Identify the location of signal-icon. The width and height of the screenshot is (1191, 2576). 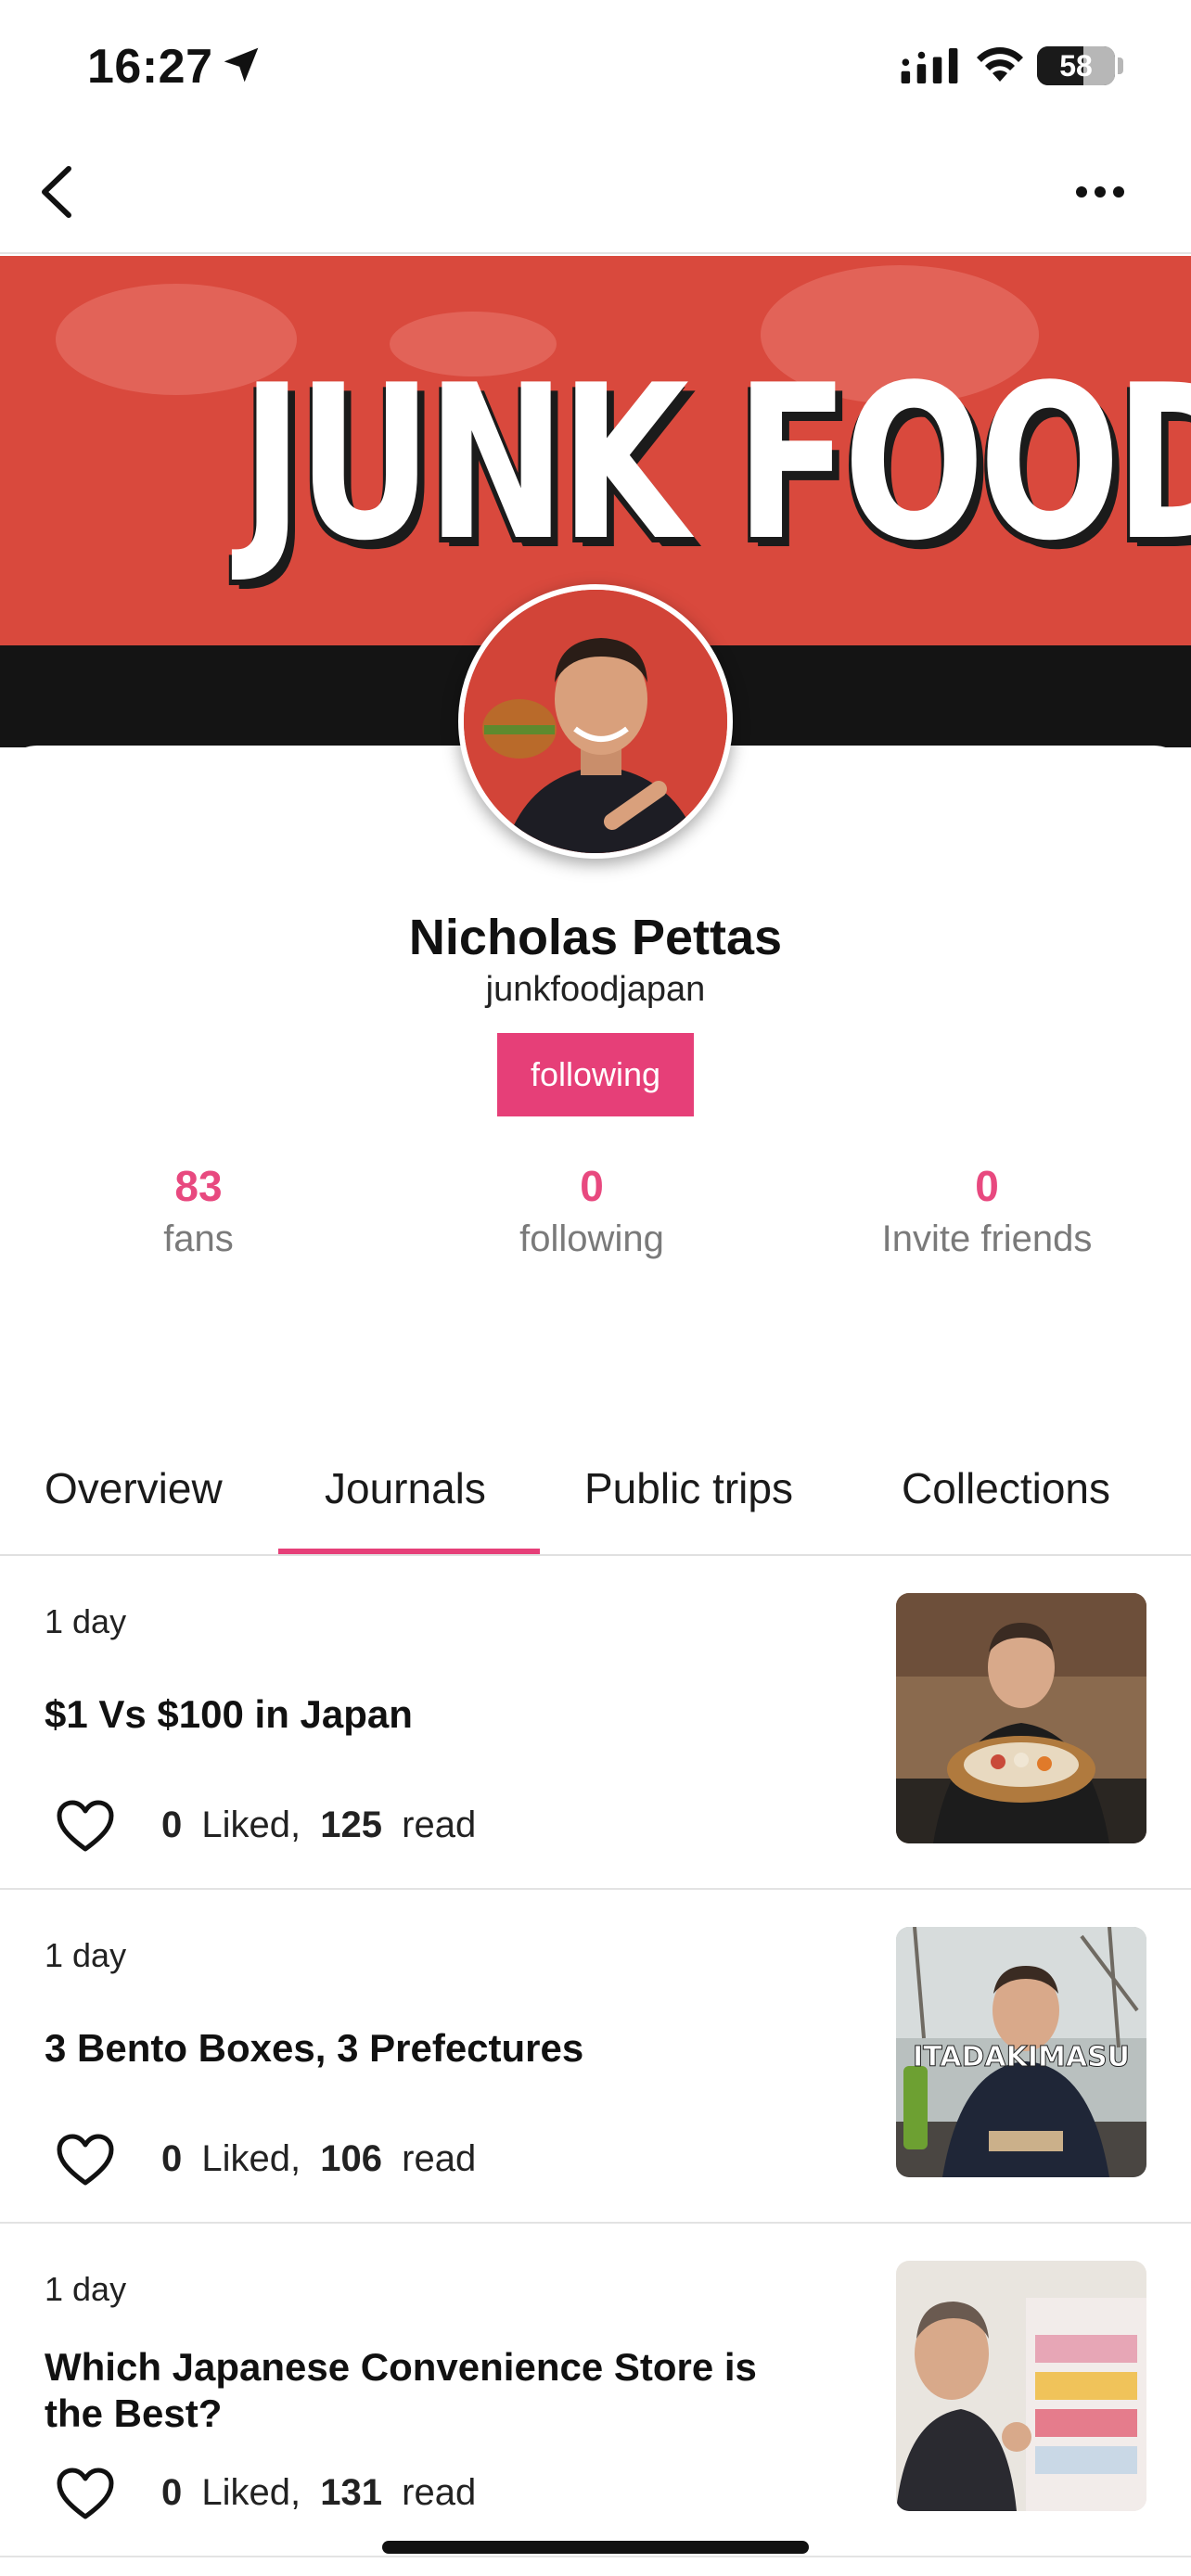
(929, 66).